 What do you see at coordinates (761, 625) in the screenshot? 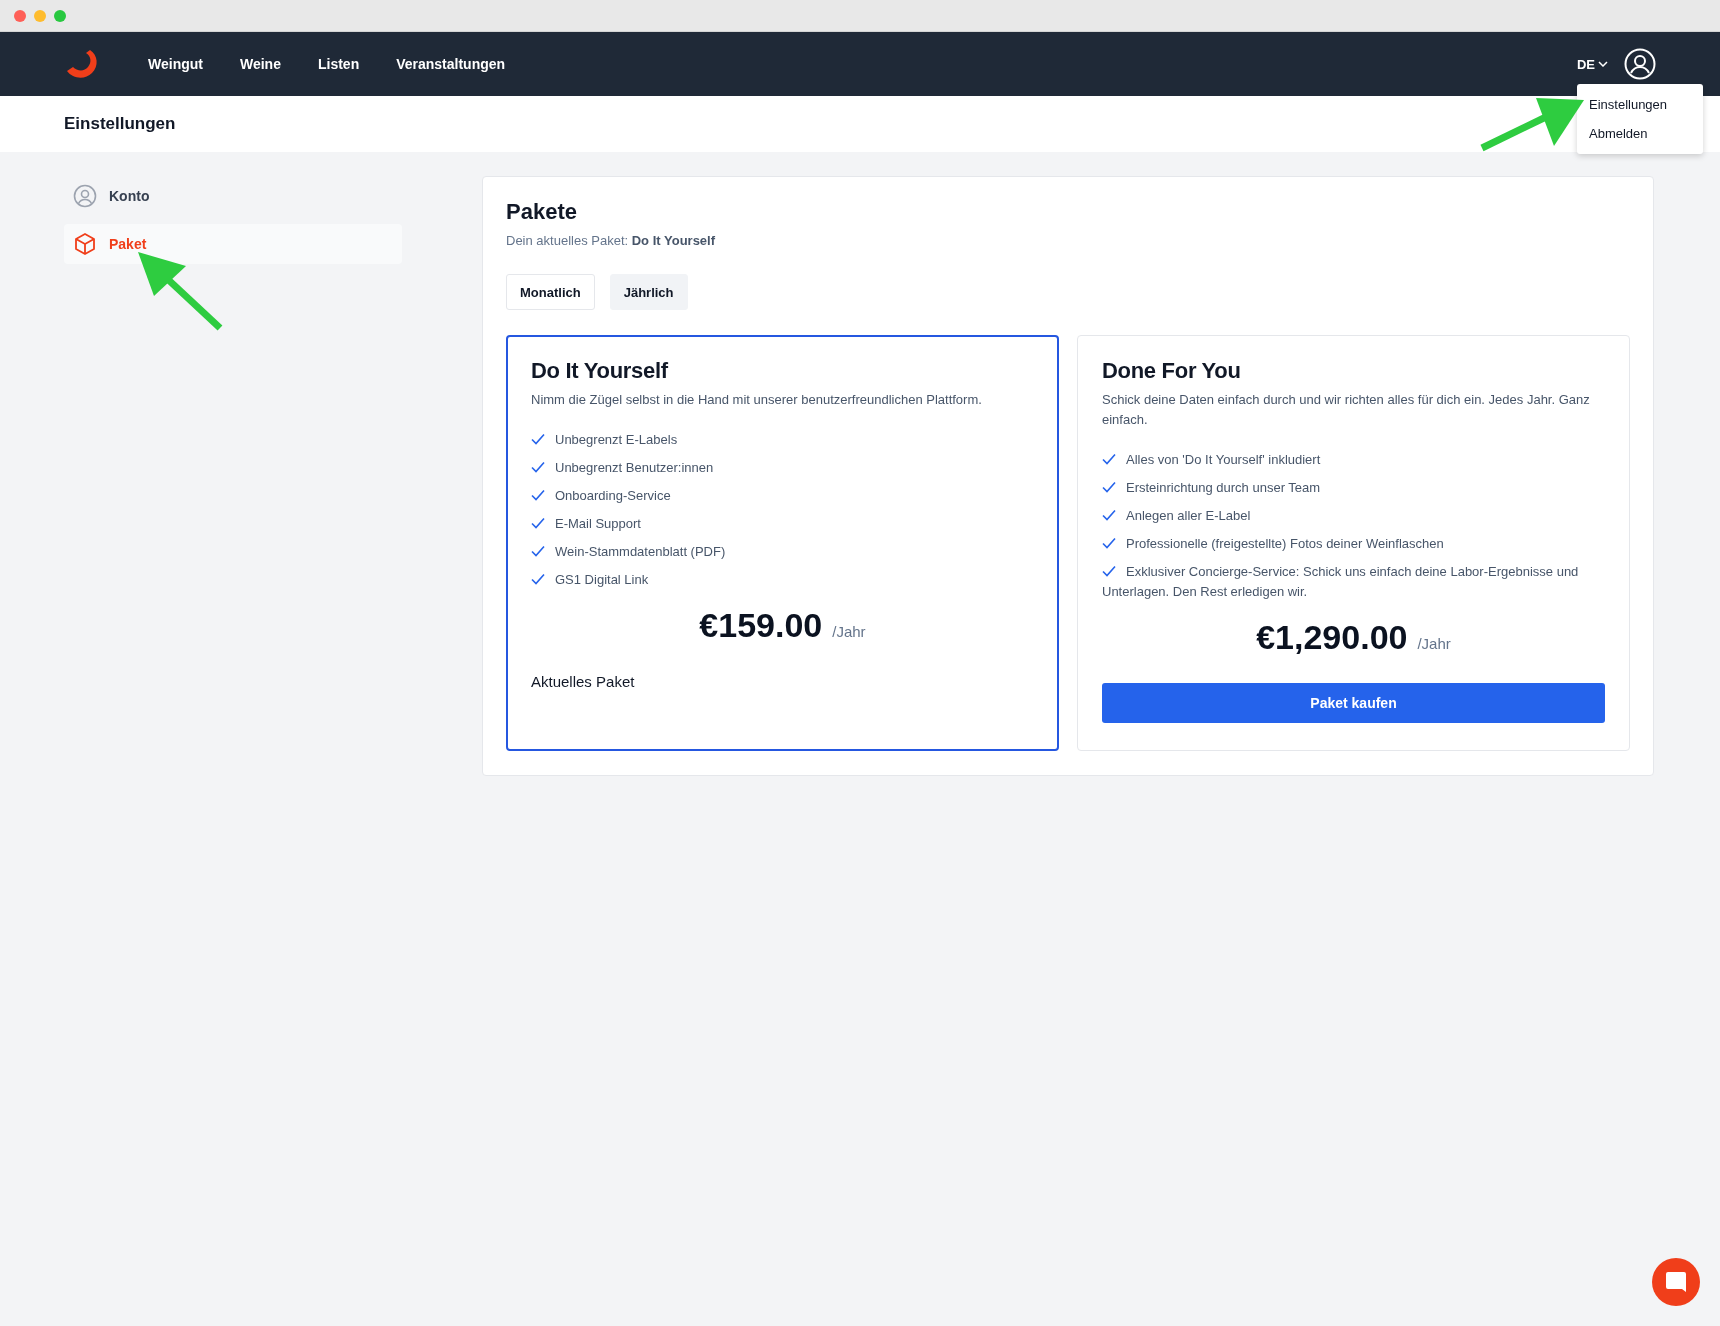
I see `plan-price: €159.00` at bounding box center [761, 625].